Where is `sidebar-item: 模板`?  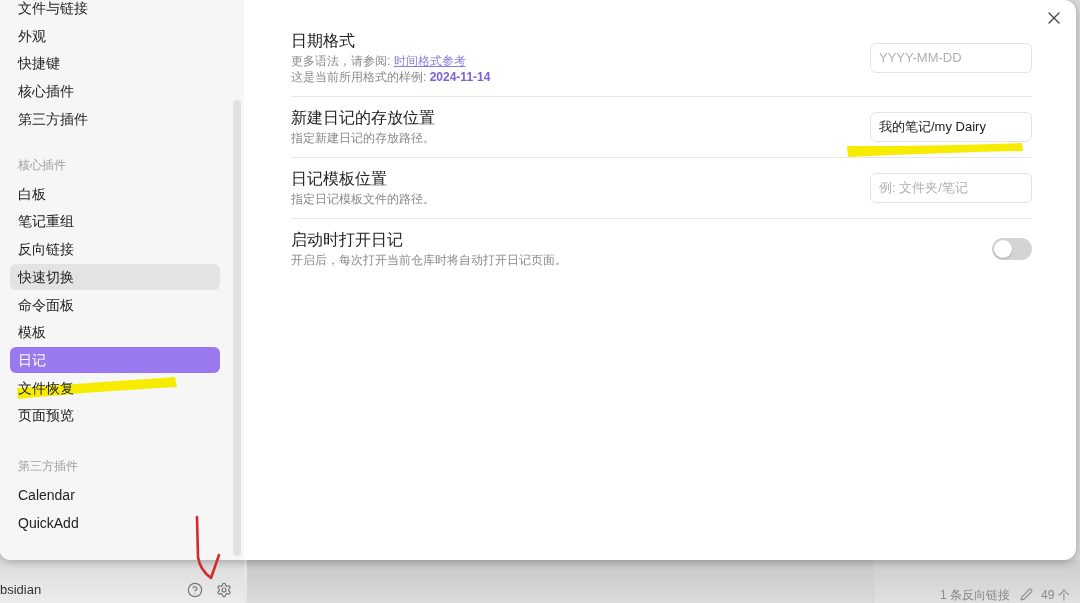 sidebar-item: 模板 is located at coordinates (115, 332).